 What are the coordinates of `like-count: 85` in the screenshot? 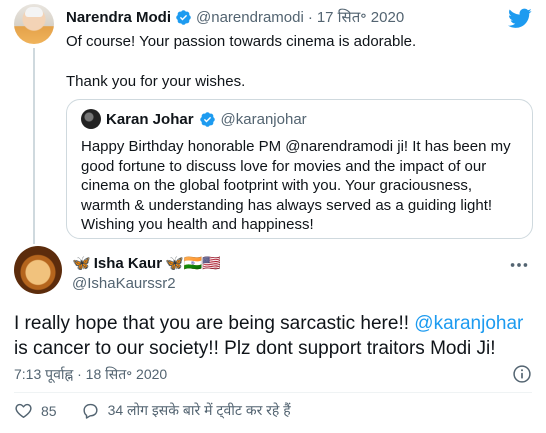 It's located at (49, 410).